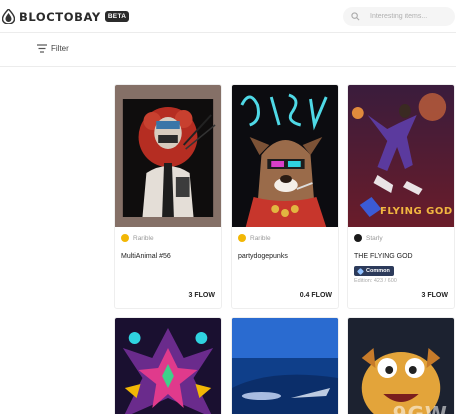 The width and height of the screenshot is (456, 414). Describe the element at coordinates (117, 16) in the screenshot. I see `beta-badge: BETA` at that location.